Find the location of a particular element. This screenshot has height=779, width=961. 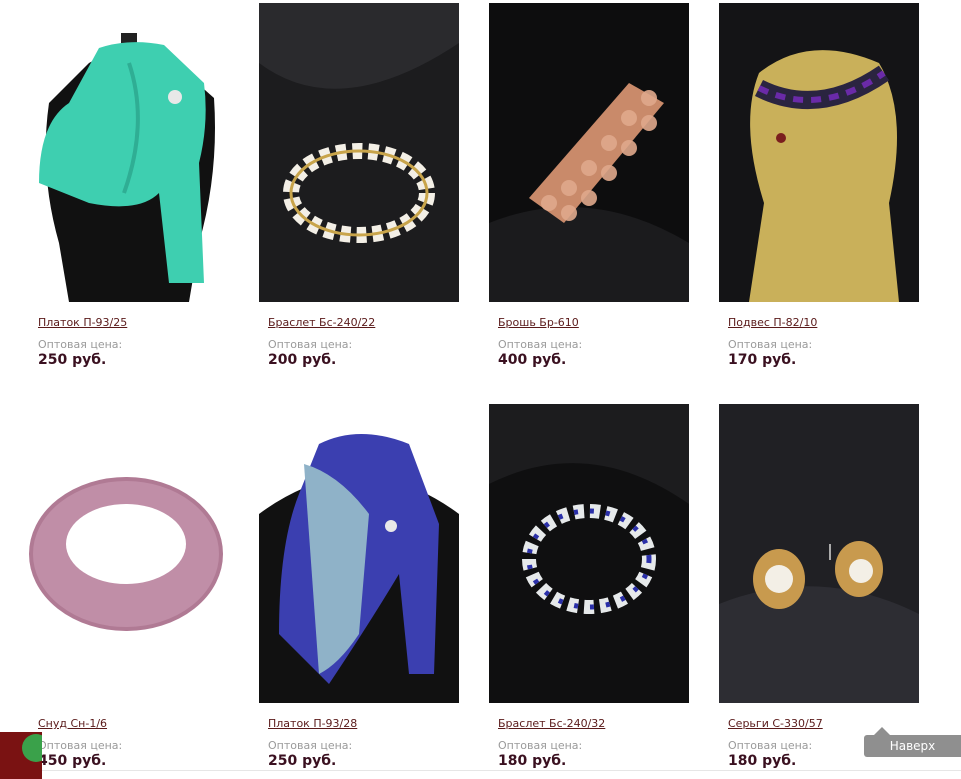

product-title: Брошь Бр-610 is located at coordinates (538, 322).